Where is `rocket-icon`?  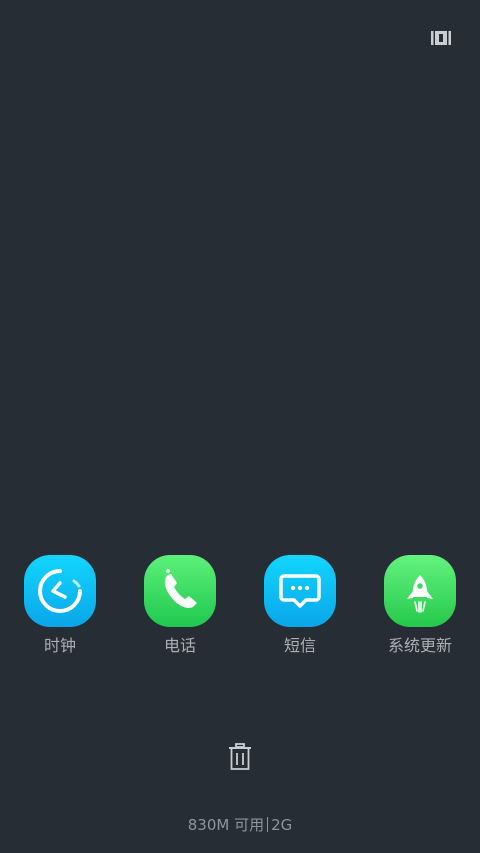 rocket-icon is located at coordinates (420, 591).